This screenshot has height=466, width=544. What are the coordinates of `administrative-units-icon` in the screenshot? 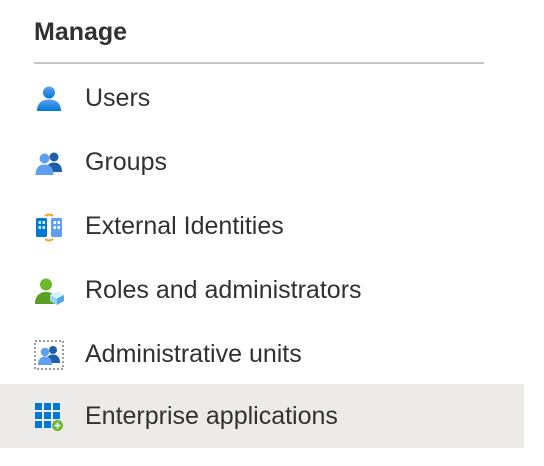 It's located at (49, 355).